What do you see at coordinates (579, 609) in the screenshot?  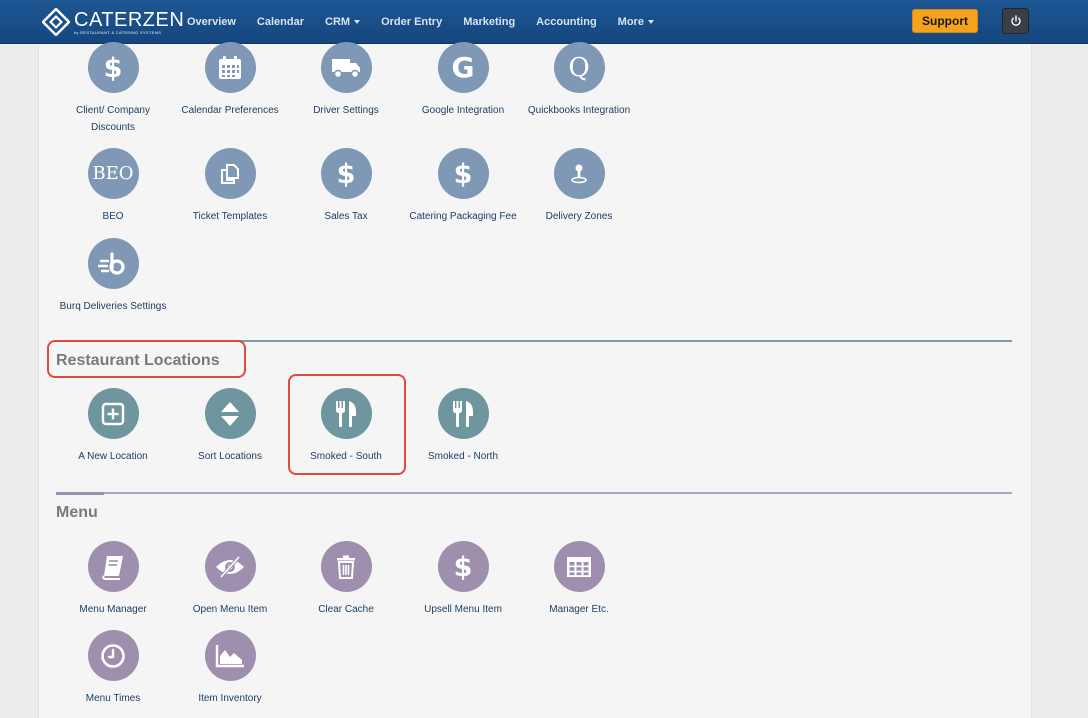 I see `tile-label: Manager Etc.` at bounding box center [579, 609].